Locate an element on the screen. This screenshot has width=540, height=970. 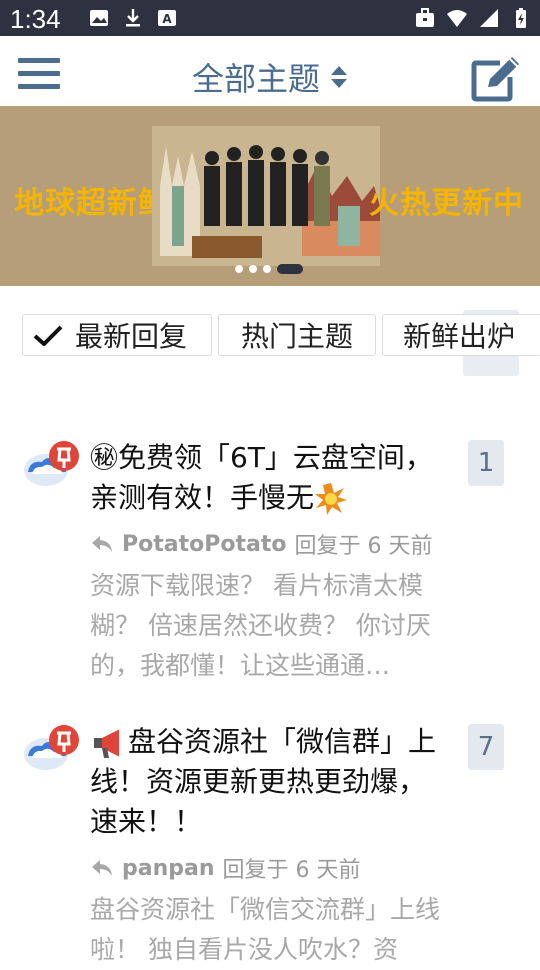
status-bar: 1:34 A is located at coordinates (270, 18).